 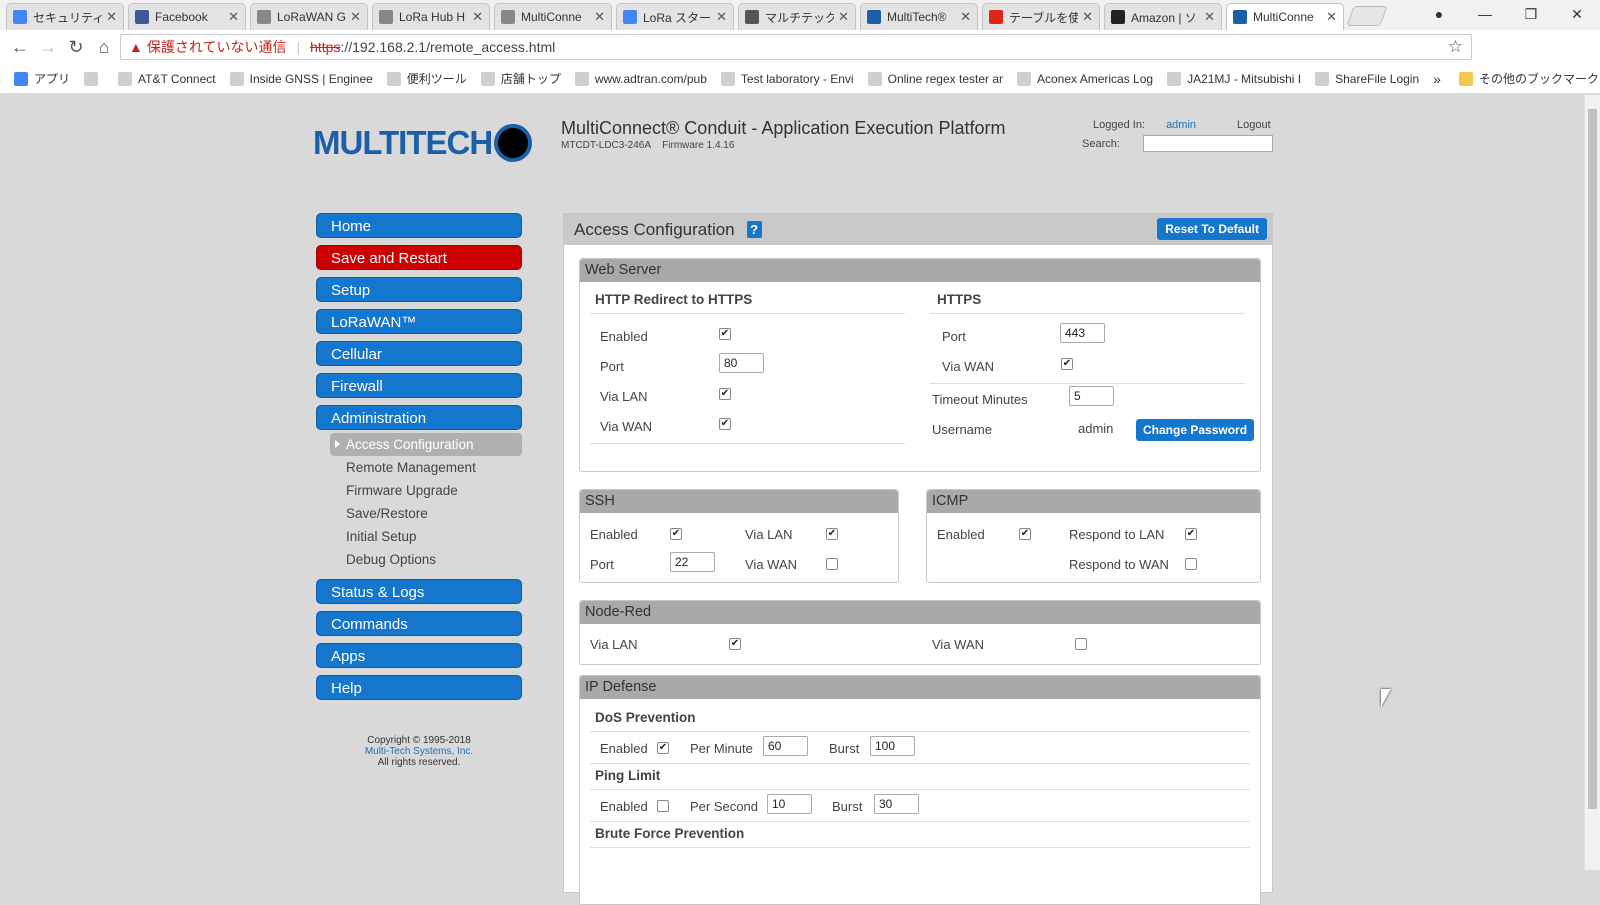 I want to click on insecure-label: 保護されていない通信, so click(x=217, y=47).